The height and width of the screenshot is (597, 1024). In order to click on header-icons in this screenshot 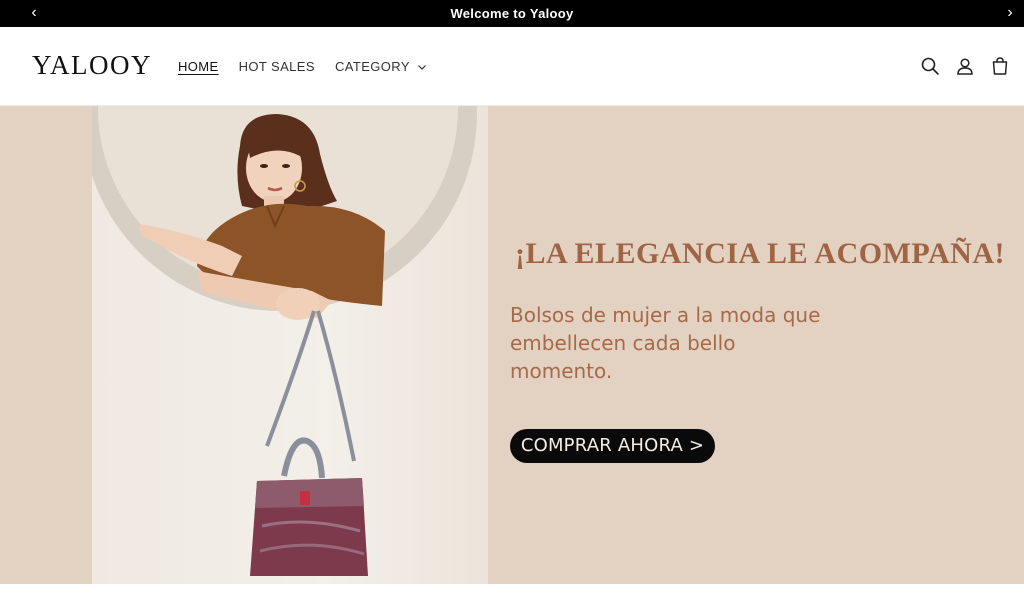, I will do `click(958, 66)`.